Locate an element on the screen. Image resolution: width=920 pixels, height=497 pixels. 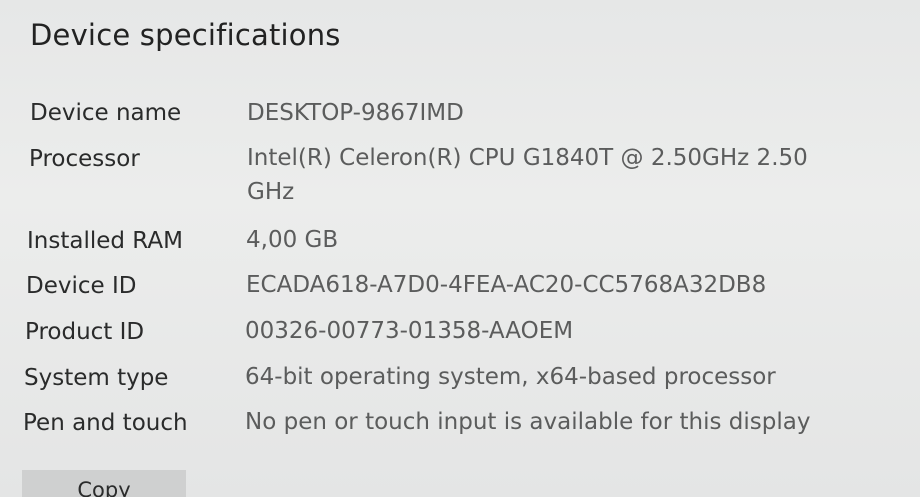
copy-button: Copy is located at coordinates (104, 483).